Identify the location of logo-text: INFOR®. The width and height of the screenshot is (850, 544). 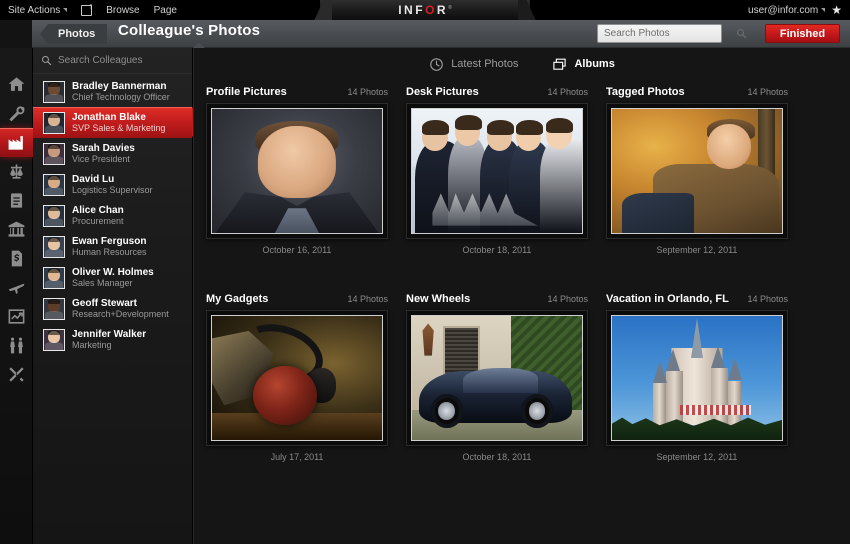
(425, 10).